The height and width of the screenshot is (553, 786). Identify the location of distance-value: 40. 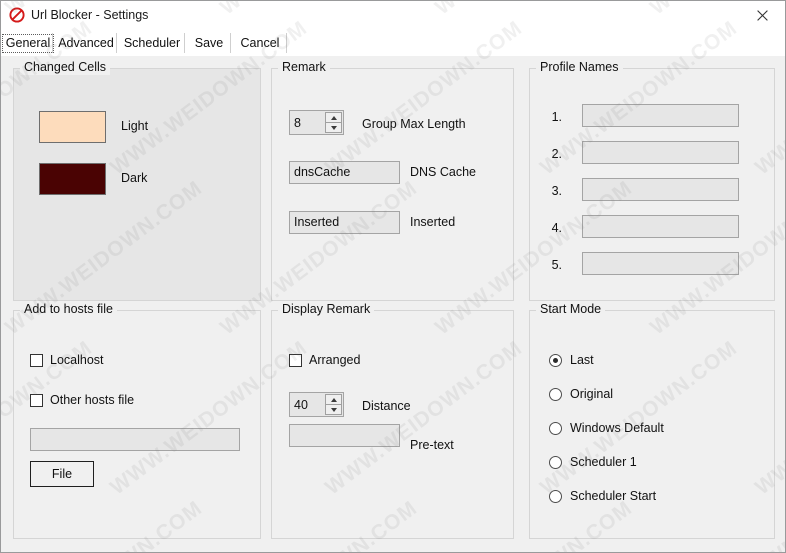
(301, 404).